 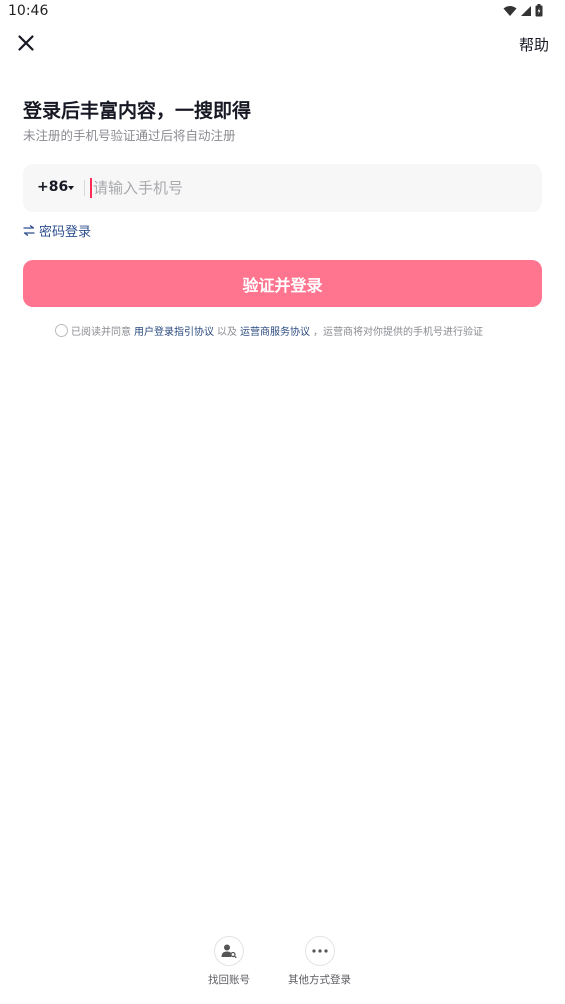 I want to click on page-subtitle: 未注册的手机号验证通过后将自动注册, so click(x=129, y=135).